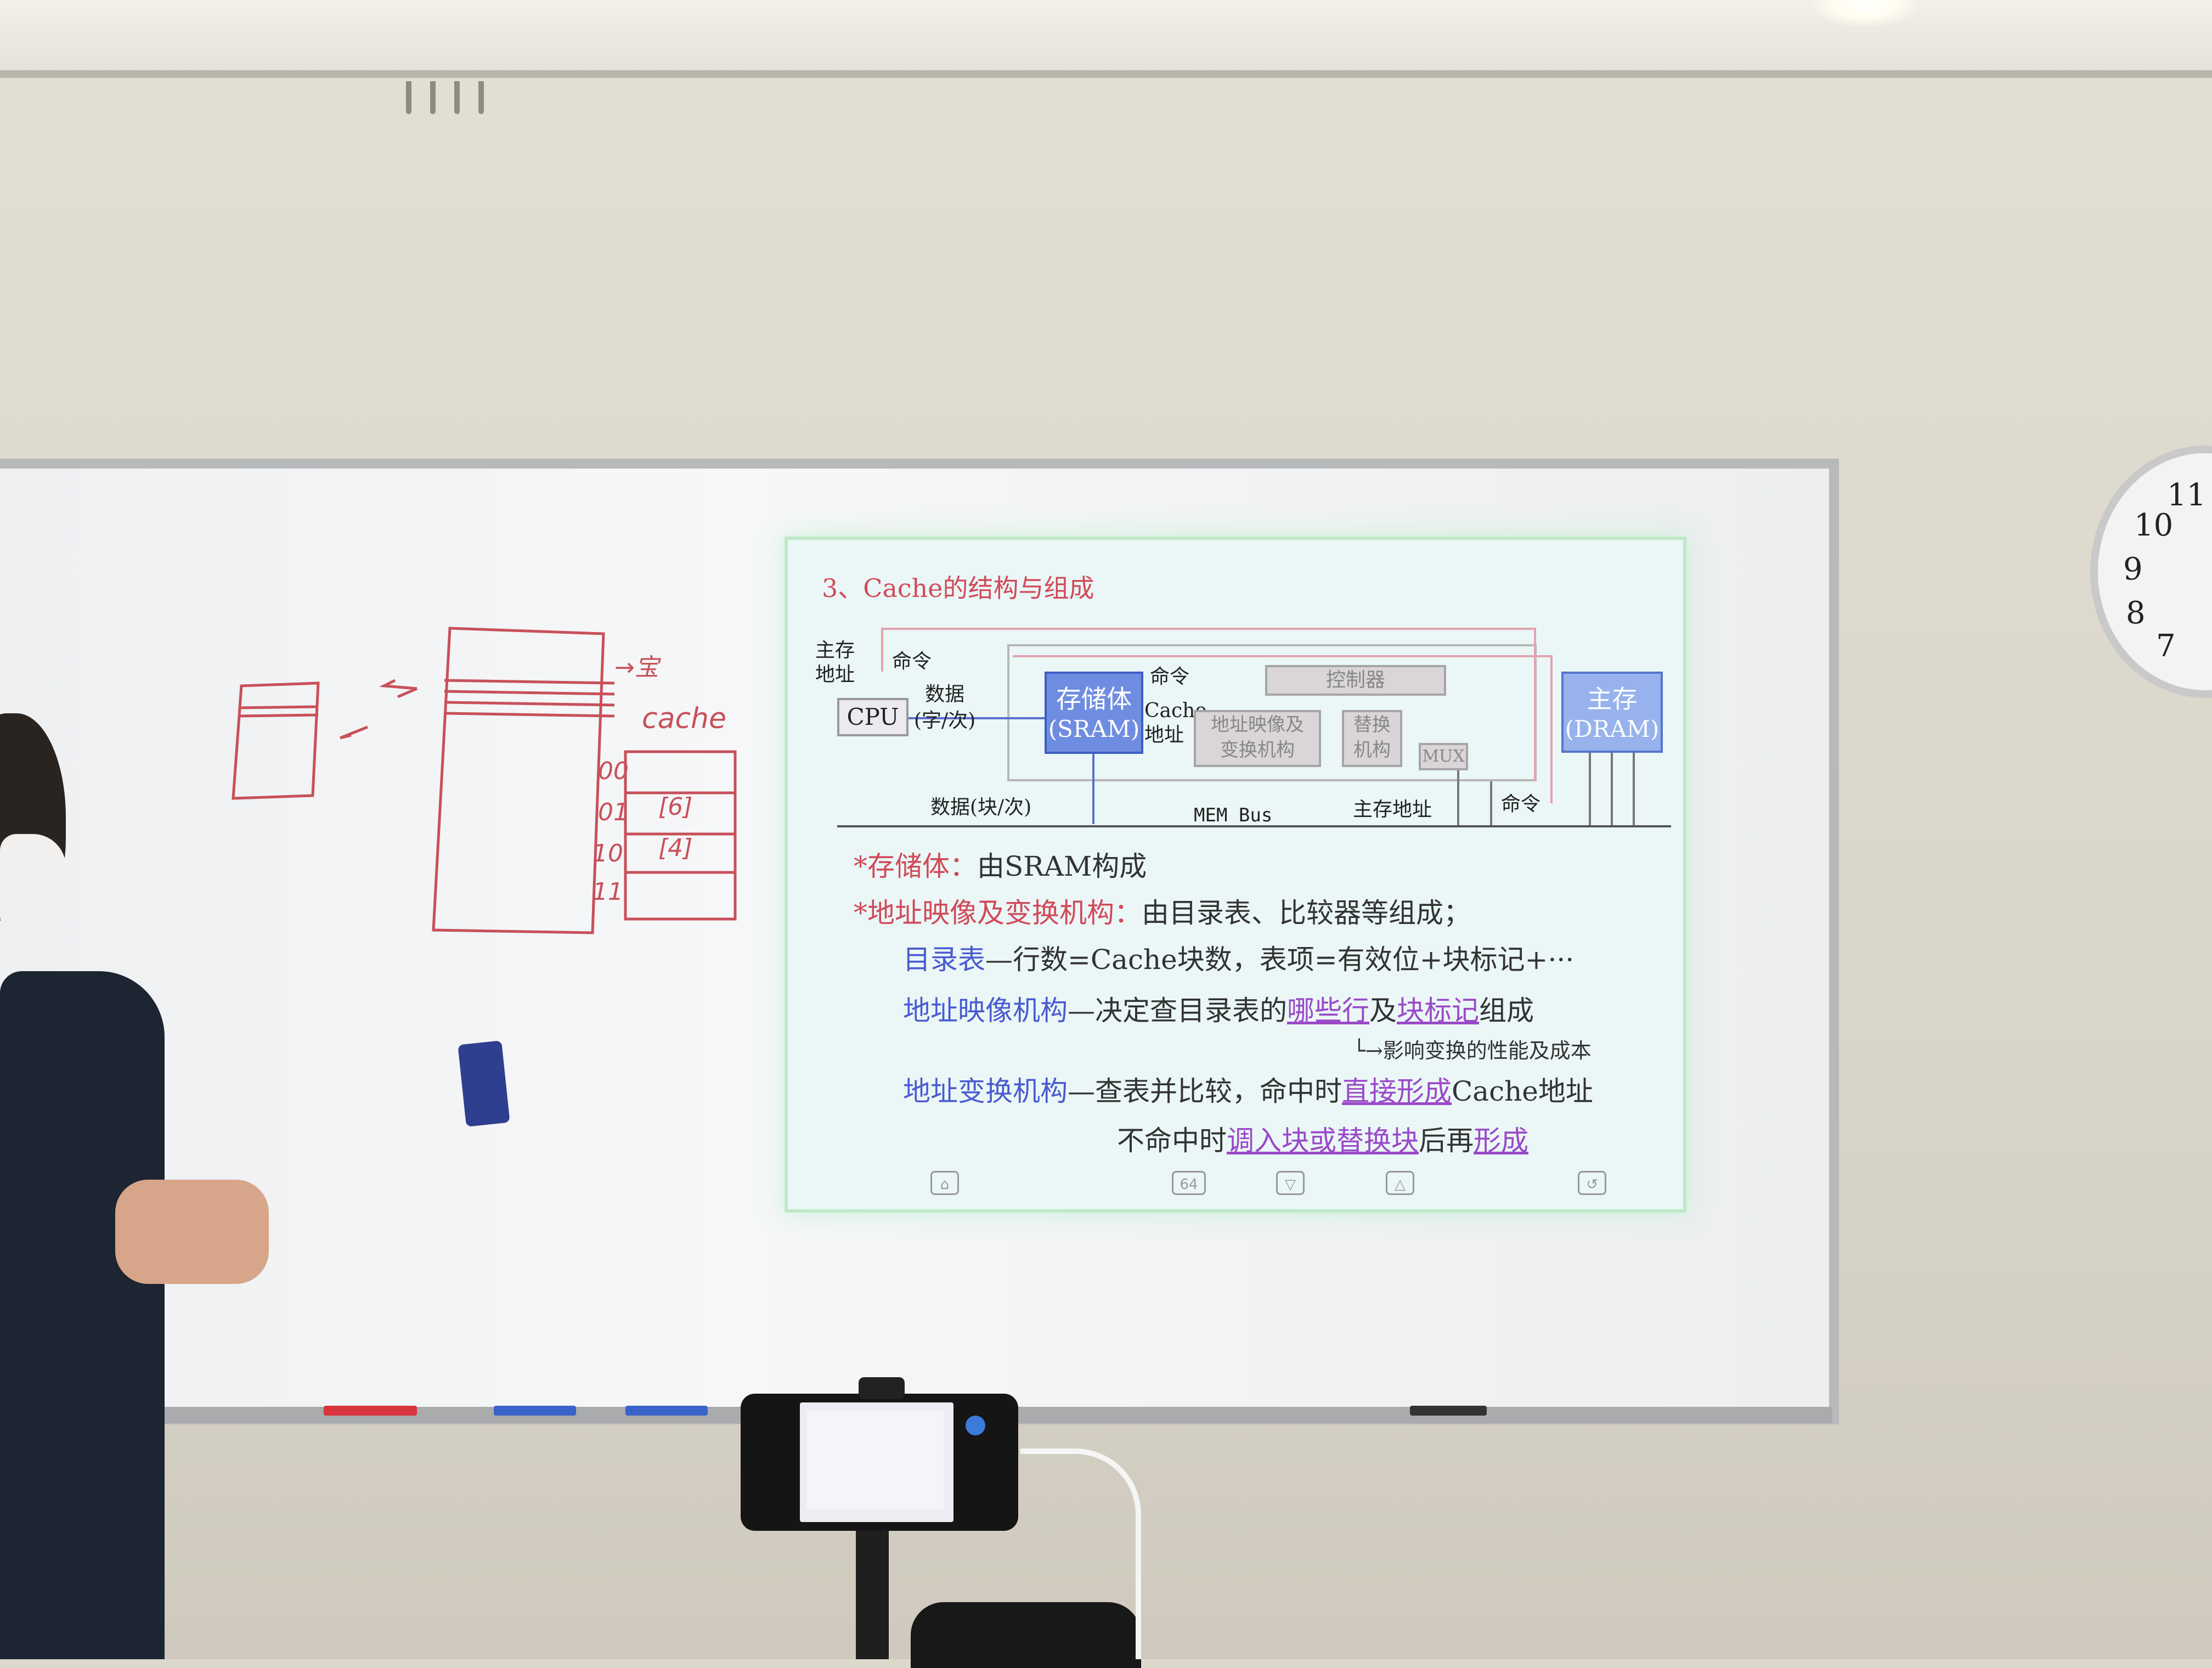 The height and width of the screenshot is (1668, 2212). I want to click on handwriting-row-10: 10, so click(608, 853).